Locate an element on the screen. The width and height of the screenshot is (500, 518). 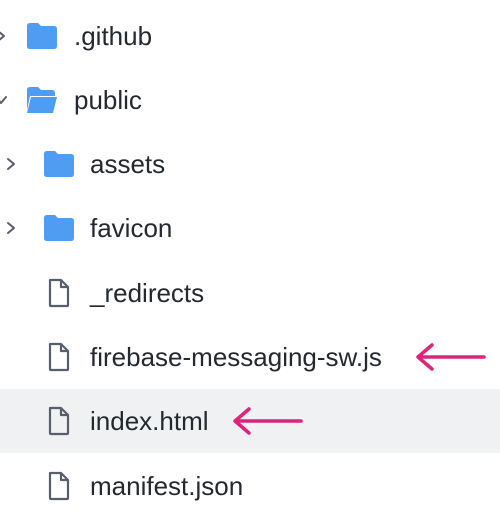
tree-item-redirects: _redirects is located at coordinates (250, 293).